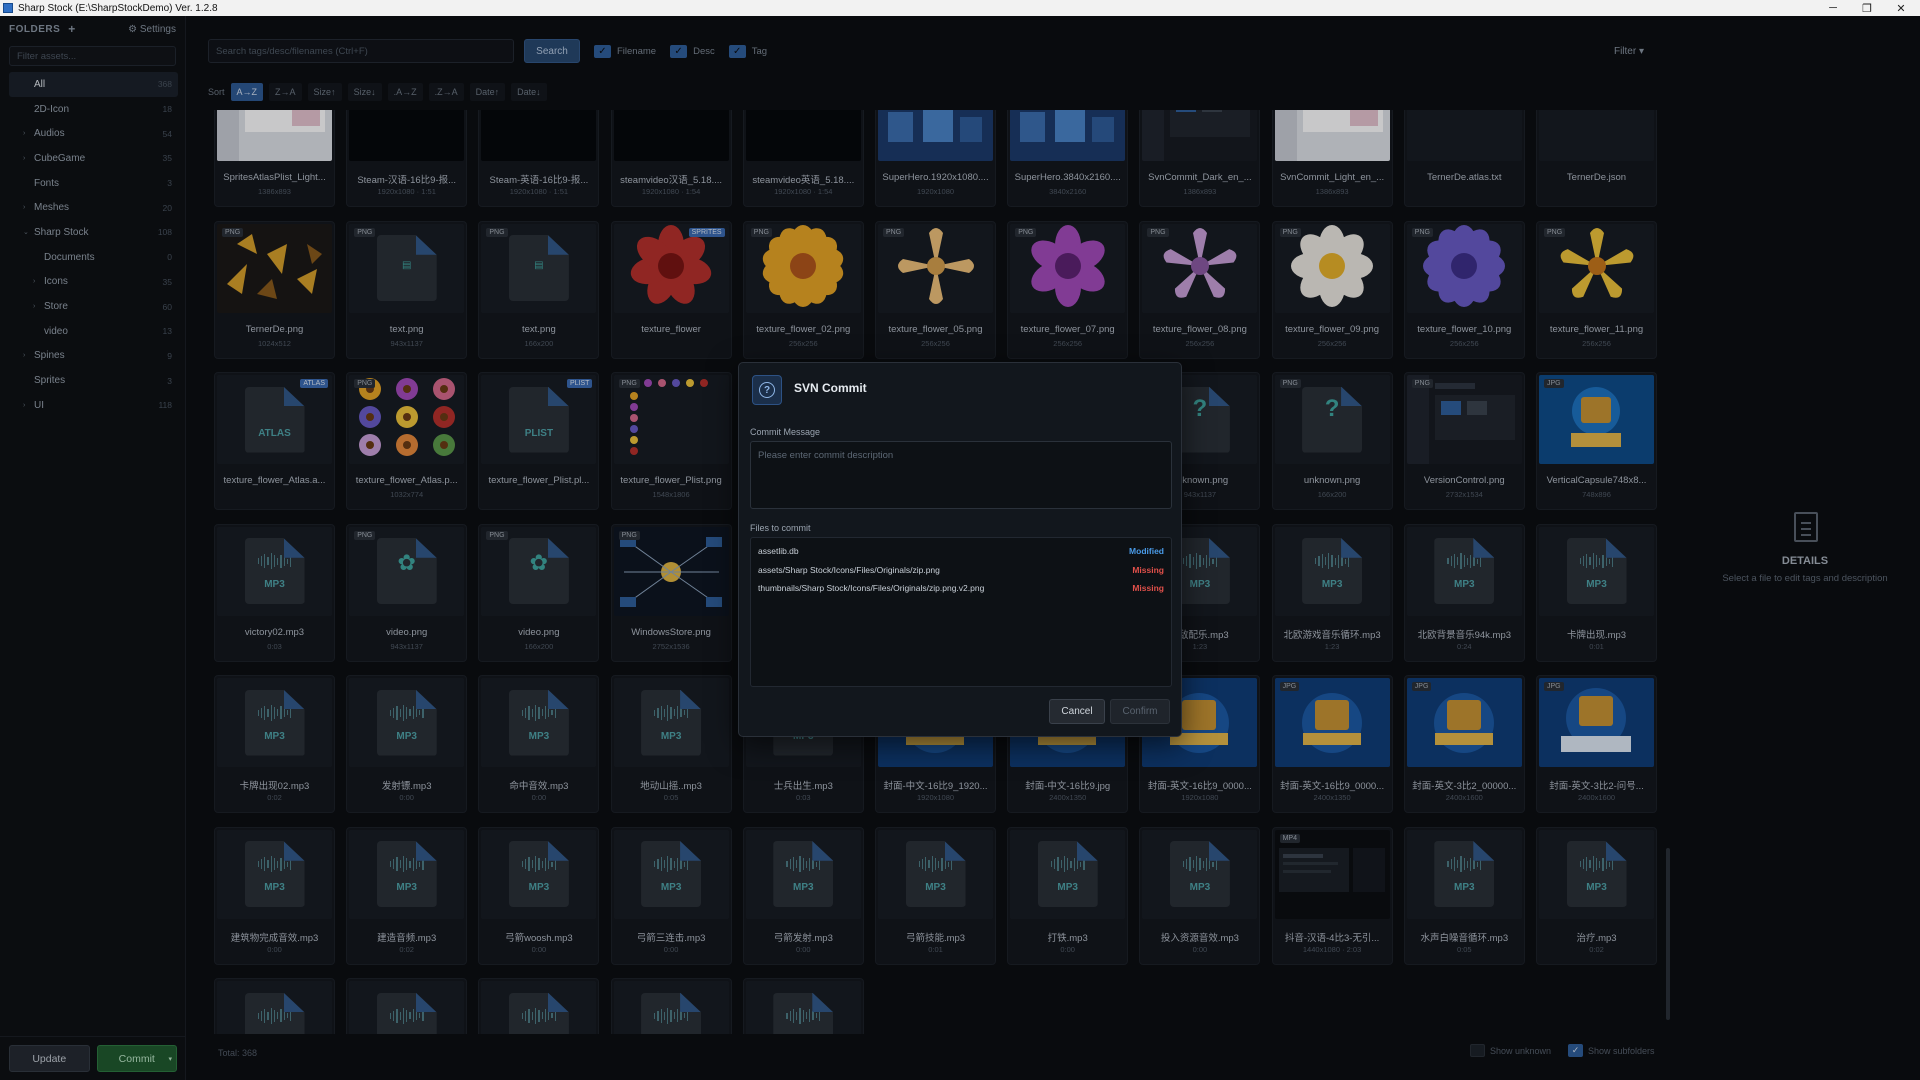 This screenshot has height=1080, width=1920. I want to click on help-icon: ?, so click(767, 390).